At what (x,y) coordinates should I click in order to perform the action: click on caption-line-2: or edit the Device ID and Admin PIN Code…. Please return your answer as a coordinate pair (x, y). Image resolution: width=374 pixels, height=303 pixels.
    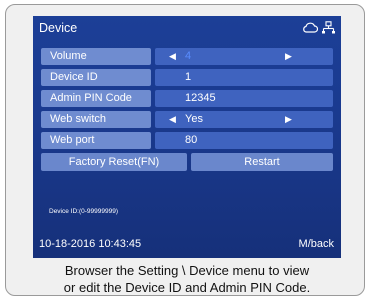
    Looking at the image, I should click on (187, 287).